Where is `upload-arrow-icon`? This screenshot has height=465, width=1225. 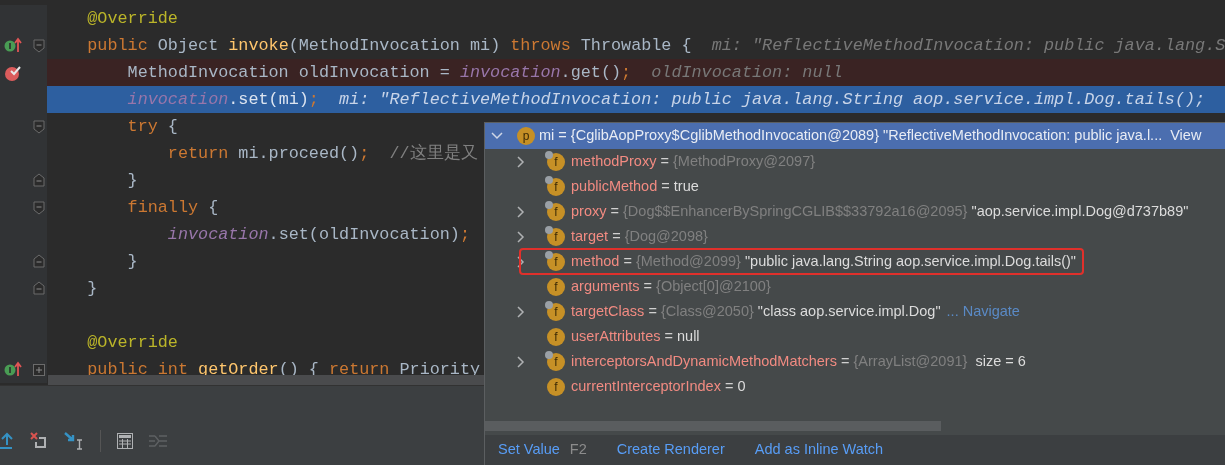
upload-arrow-icon is located at coordinates (7, 441).